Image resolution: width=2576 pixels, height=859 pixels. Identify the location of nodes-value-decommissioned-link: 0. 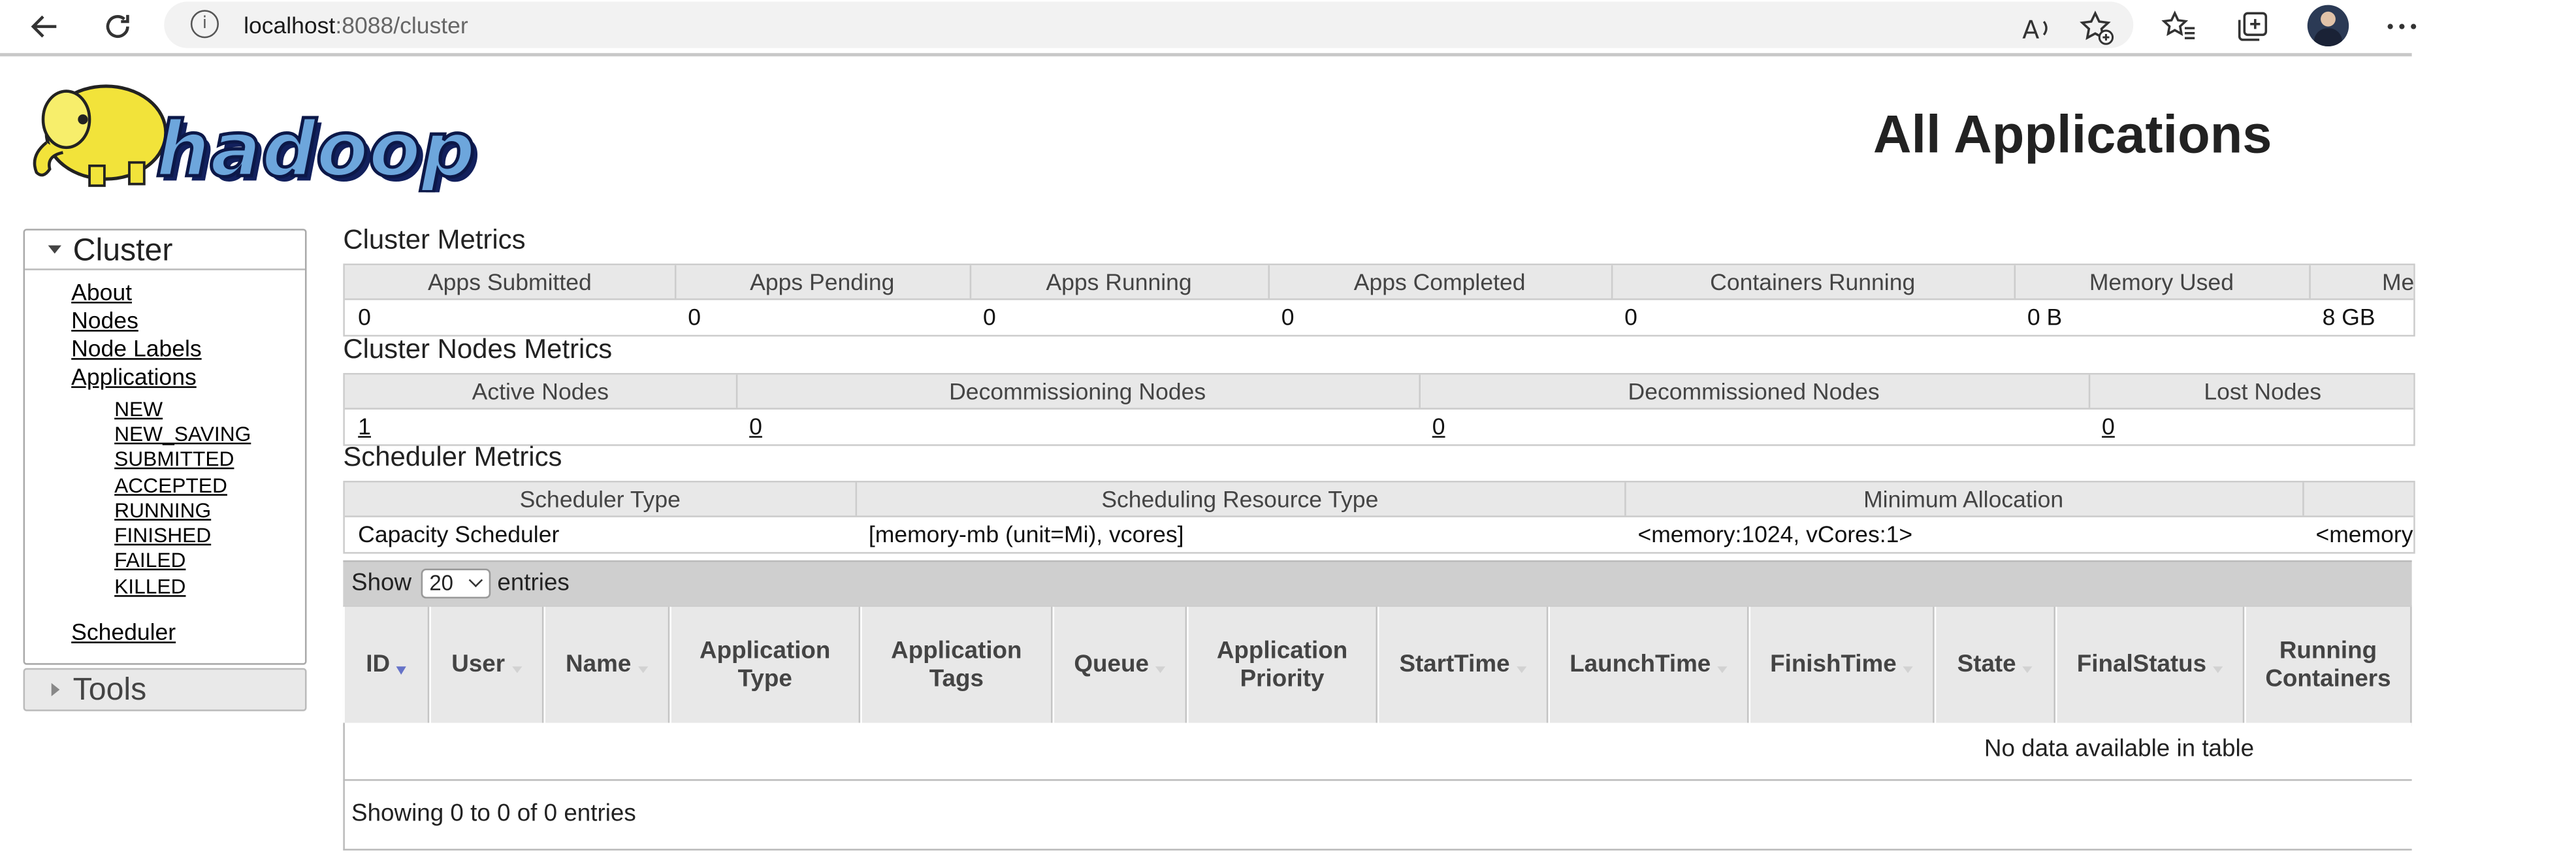
(1452, 426).